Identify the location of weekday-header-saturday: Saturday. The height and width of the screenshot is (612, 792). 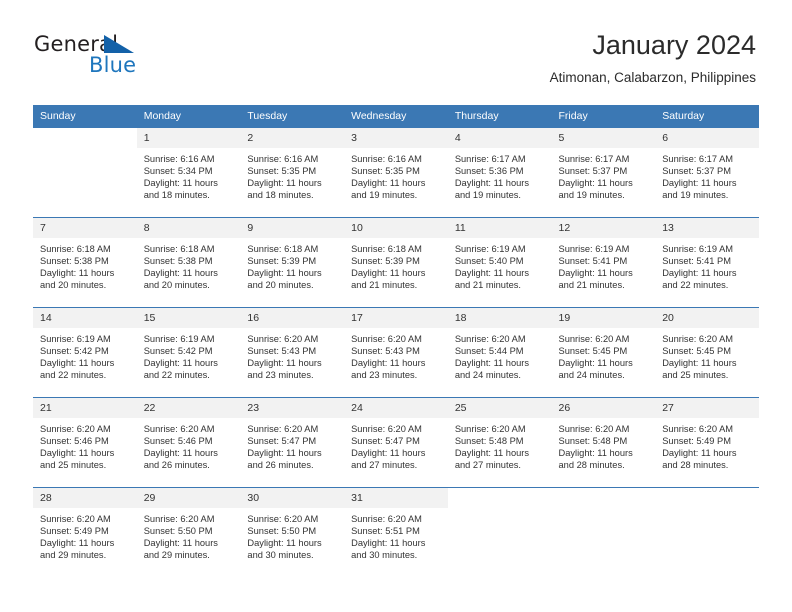
(707, 116).